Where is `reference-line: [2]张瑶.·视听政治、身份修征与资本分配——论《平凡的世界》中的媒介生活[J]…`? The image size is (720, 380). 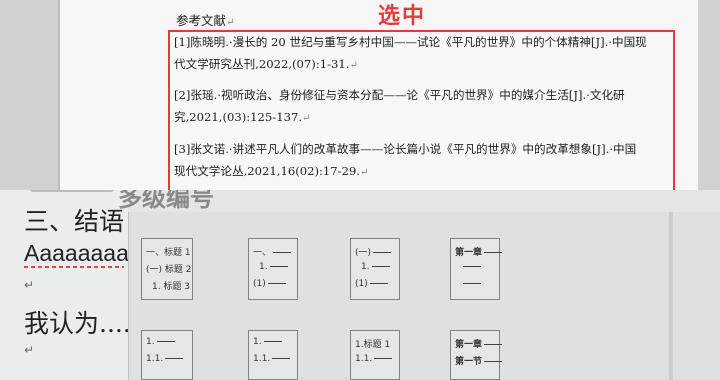
reference-line: [2]张瑶.·视听政治、身份修征与资本分配——论《平凡的世界》中的媒介生活[J]… is located at coordinates (399, 95).